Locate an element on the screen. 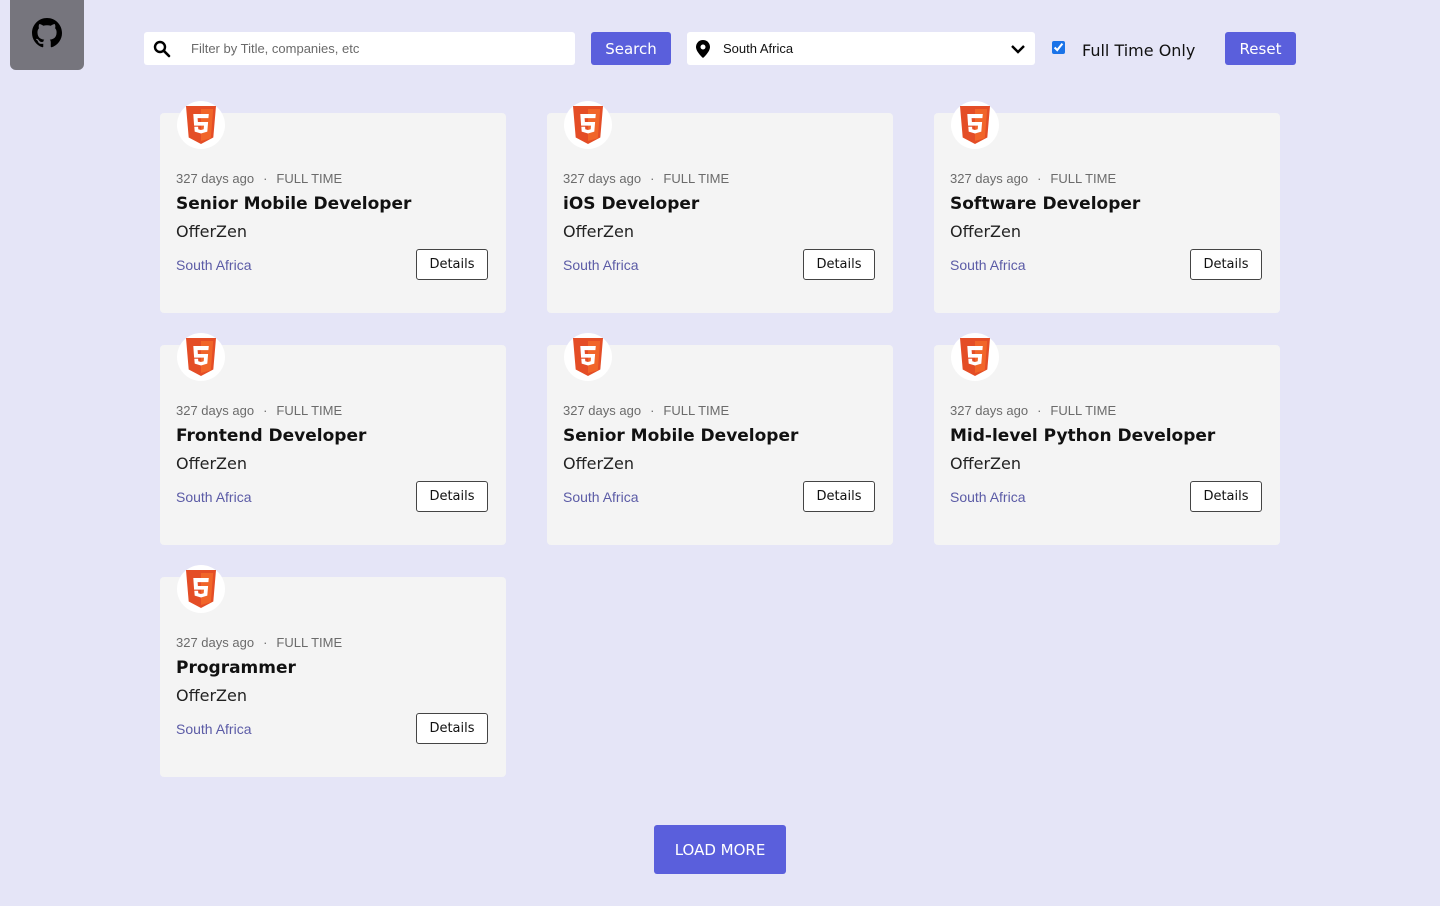 The height and width of the screenshot is (906, 1440). job-title: Frontend Developer is located at coordinates (271, 436).